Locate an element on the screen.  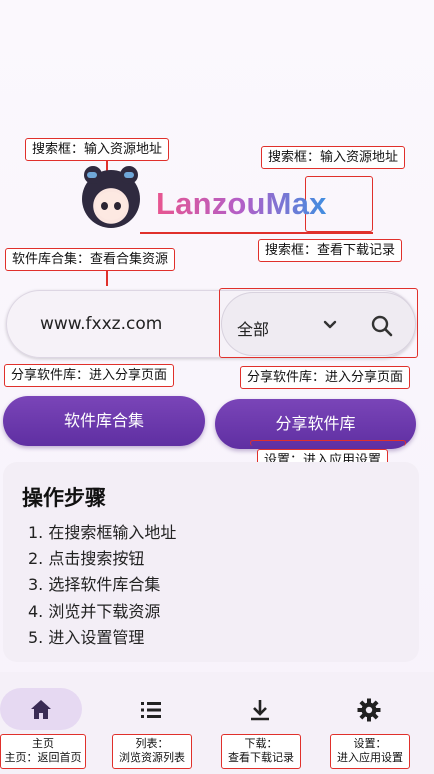
annotation-search-top-left: 搜索框：输入资源地址 is located at coordinates (97, 149).